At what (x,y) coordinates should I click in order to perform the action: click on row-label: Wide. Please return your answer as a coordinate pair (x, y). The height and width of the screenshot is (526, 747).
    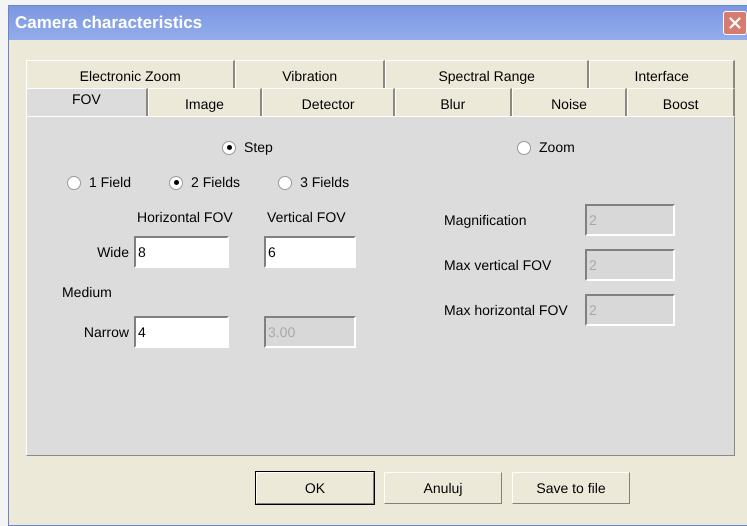
    Looking at the image, I should click on (113, 252).